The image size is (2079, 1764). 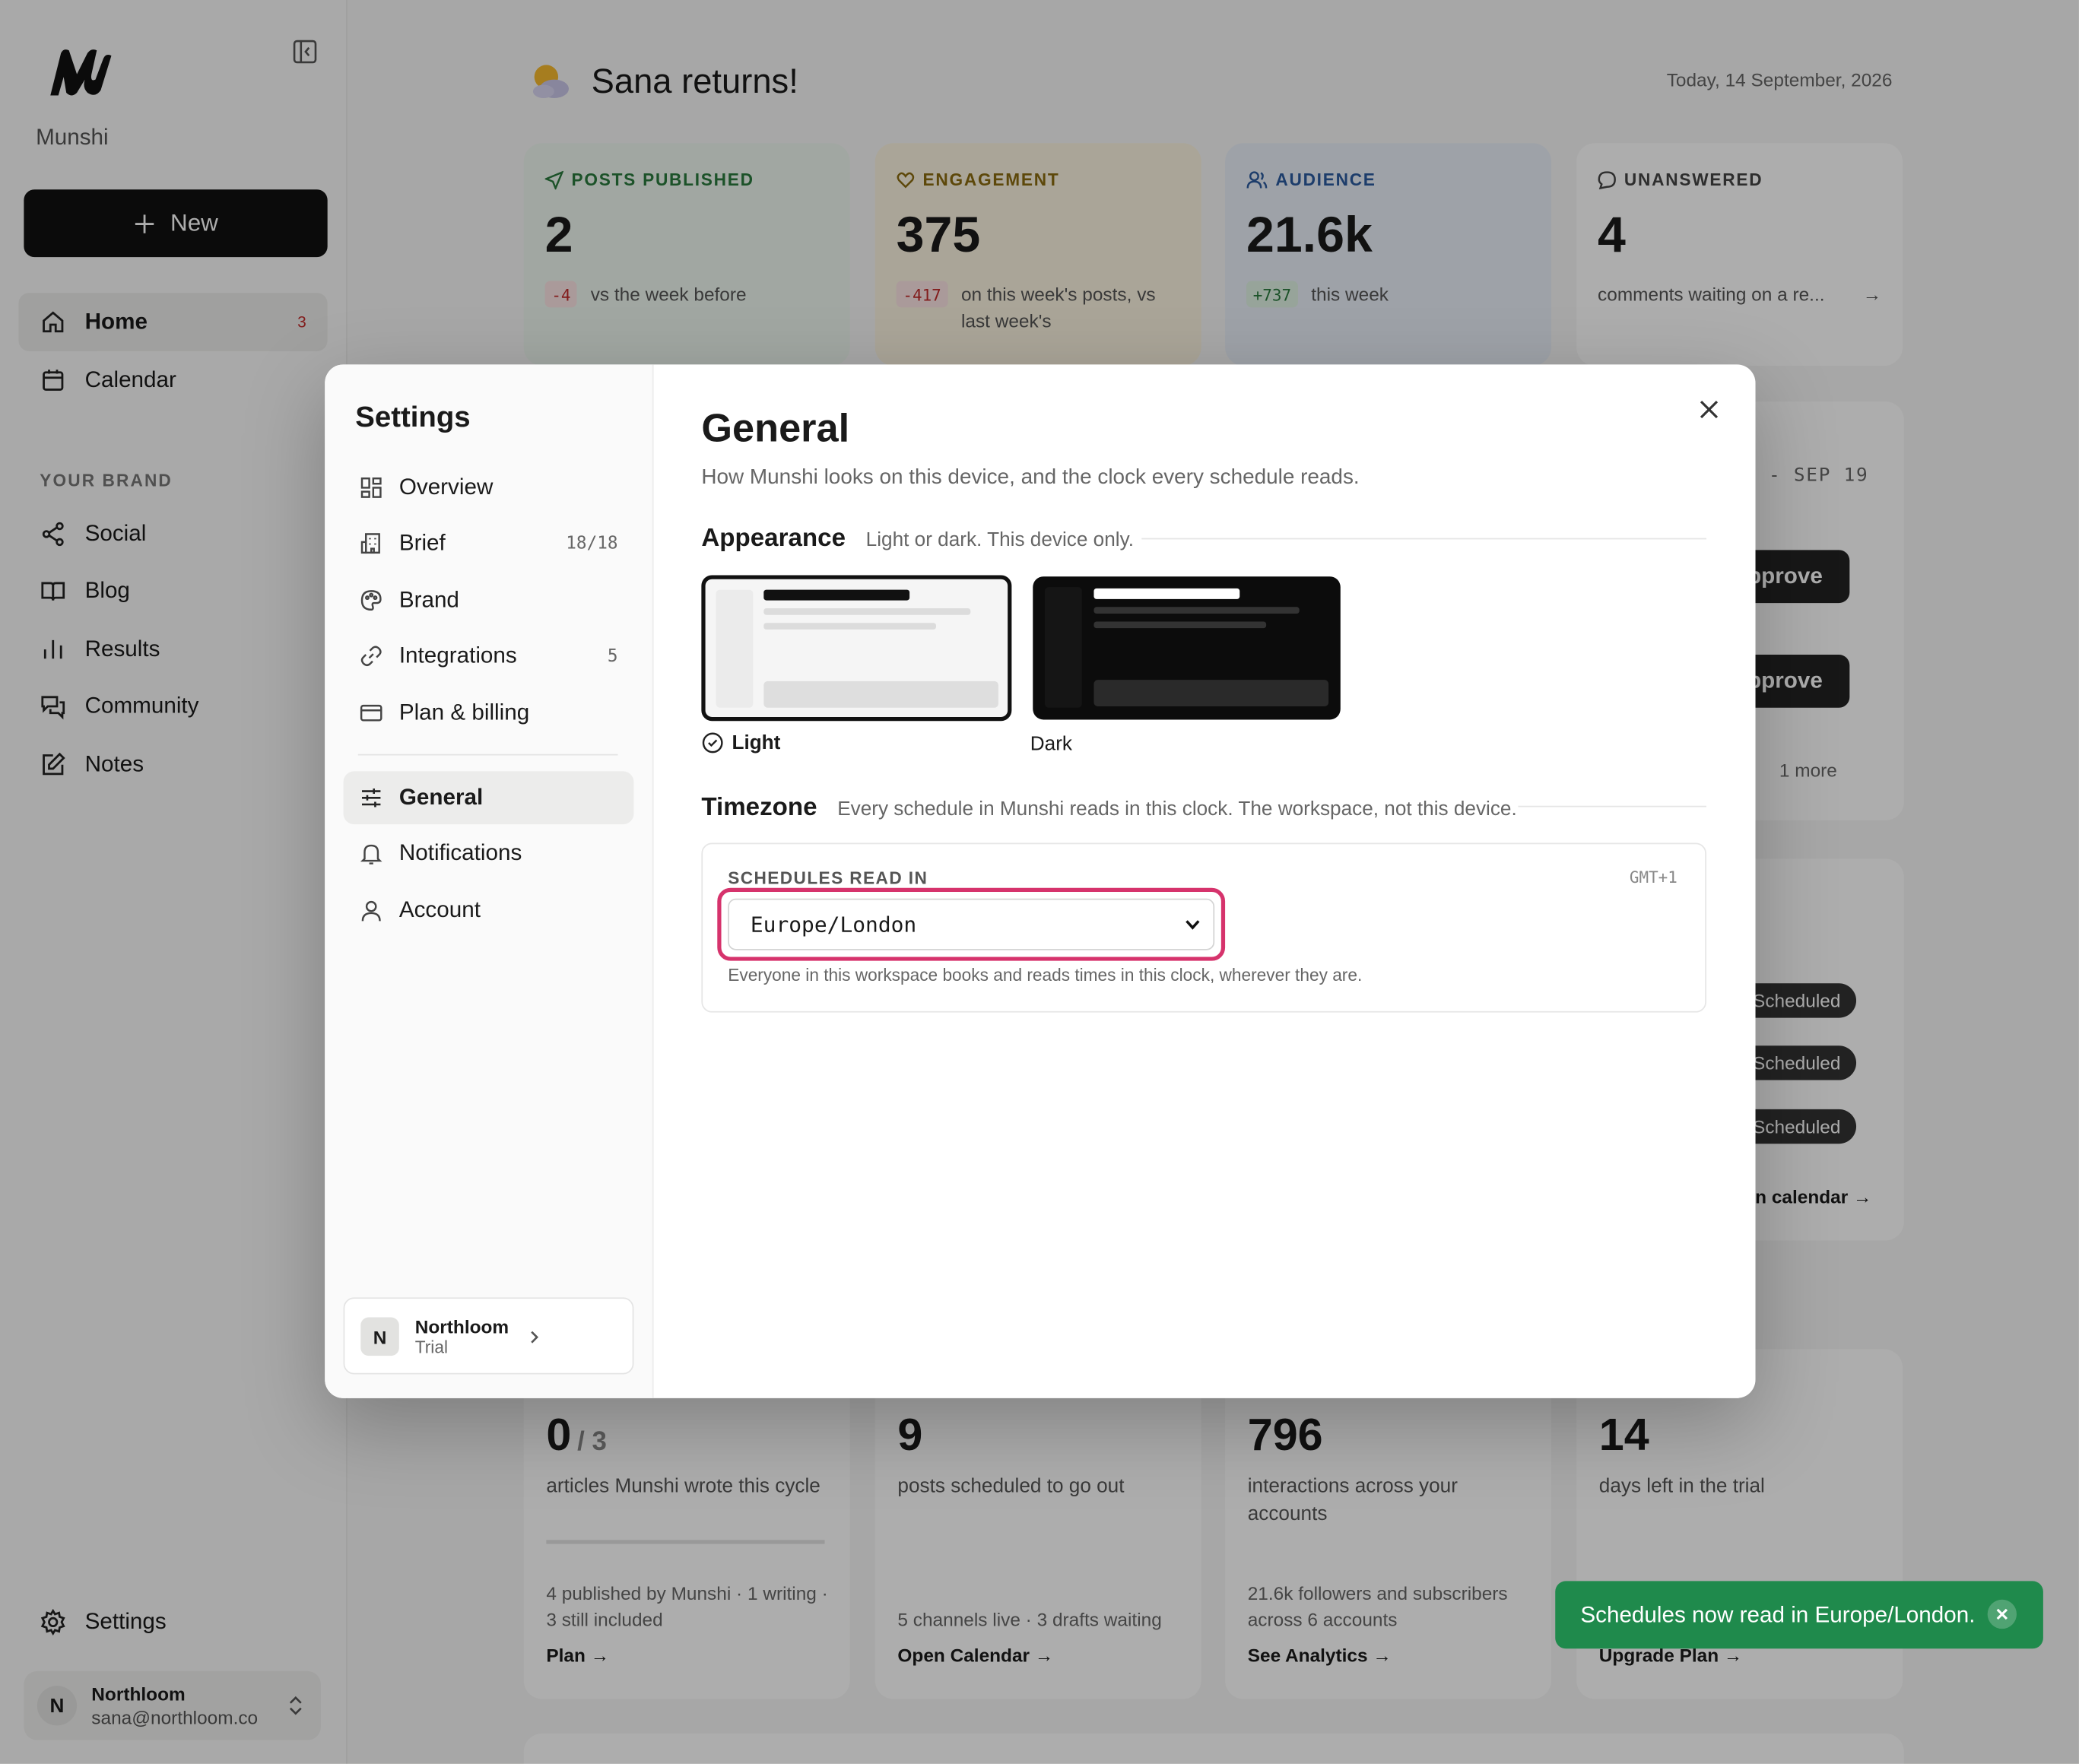 What do you see at coordinates (2002, 1614) in the screenshot?
I see `toast-close-icon` at bounding box center [2002, 1614].